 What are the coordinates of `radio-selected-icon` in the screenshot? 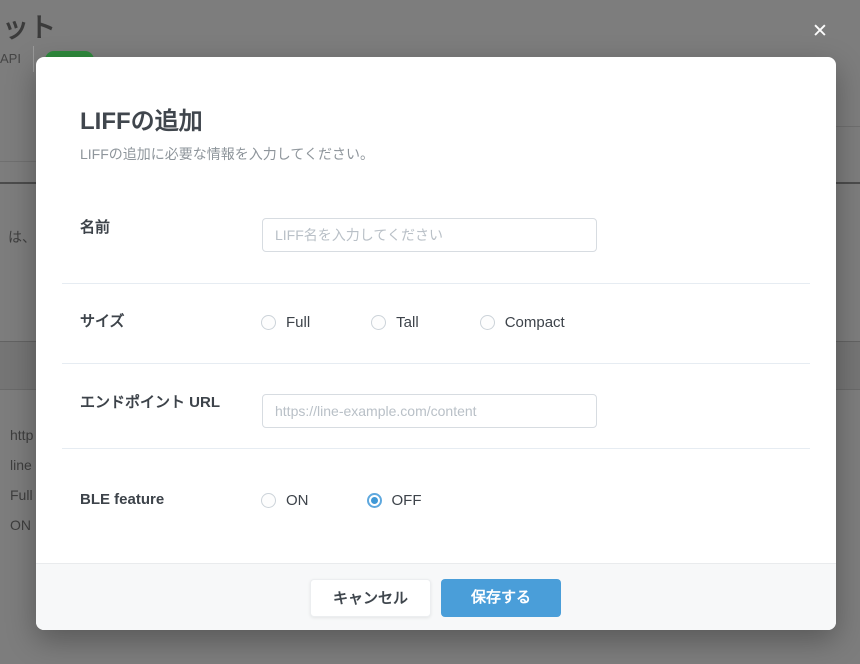 It's located at (374, 500).